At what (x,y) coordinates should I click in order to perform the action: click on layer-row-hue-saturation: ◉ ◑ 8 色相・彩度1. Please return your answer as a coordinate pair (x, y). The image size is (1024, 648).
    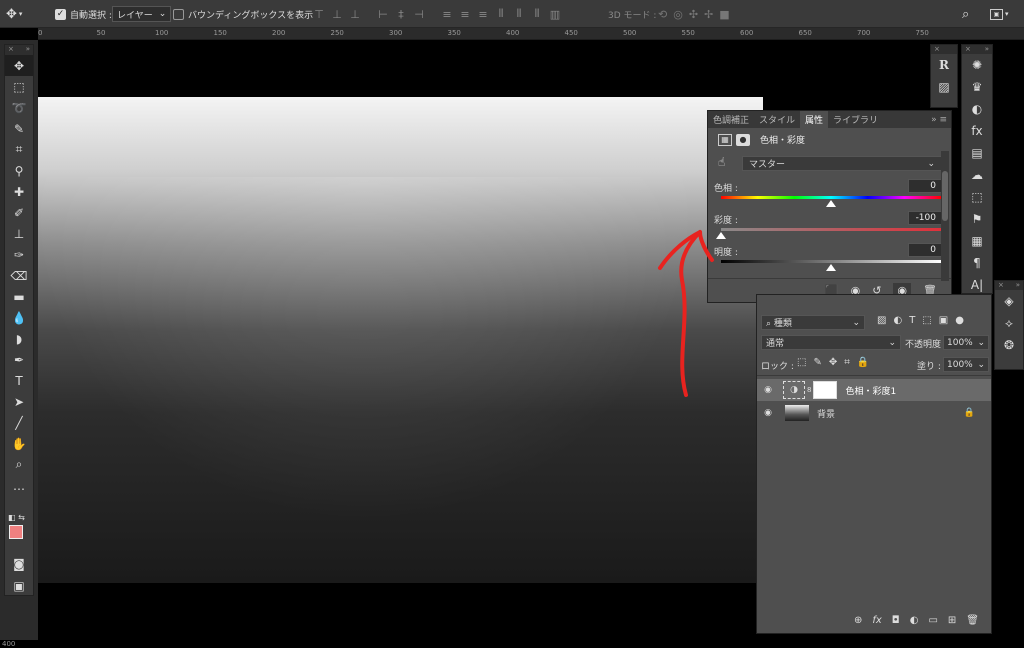
    Looking at the image, I should click on (874, 390).